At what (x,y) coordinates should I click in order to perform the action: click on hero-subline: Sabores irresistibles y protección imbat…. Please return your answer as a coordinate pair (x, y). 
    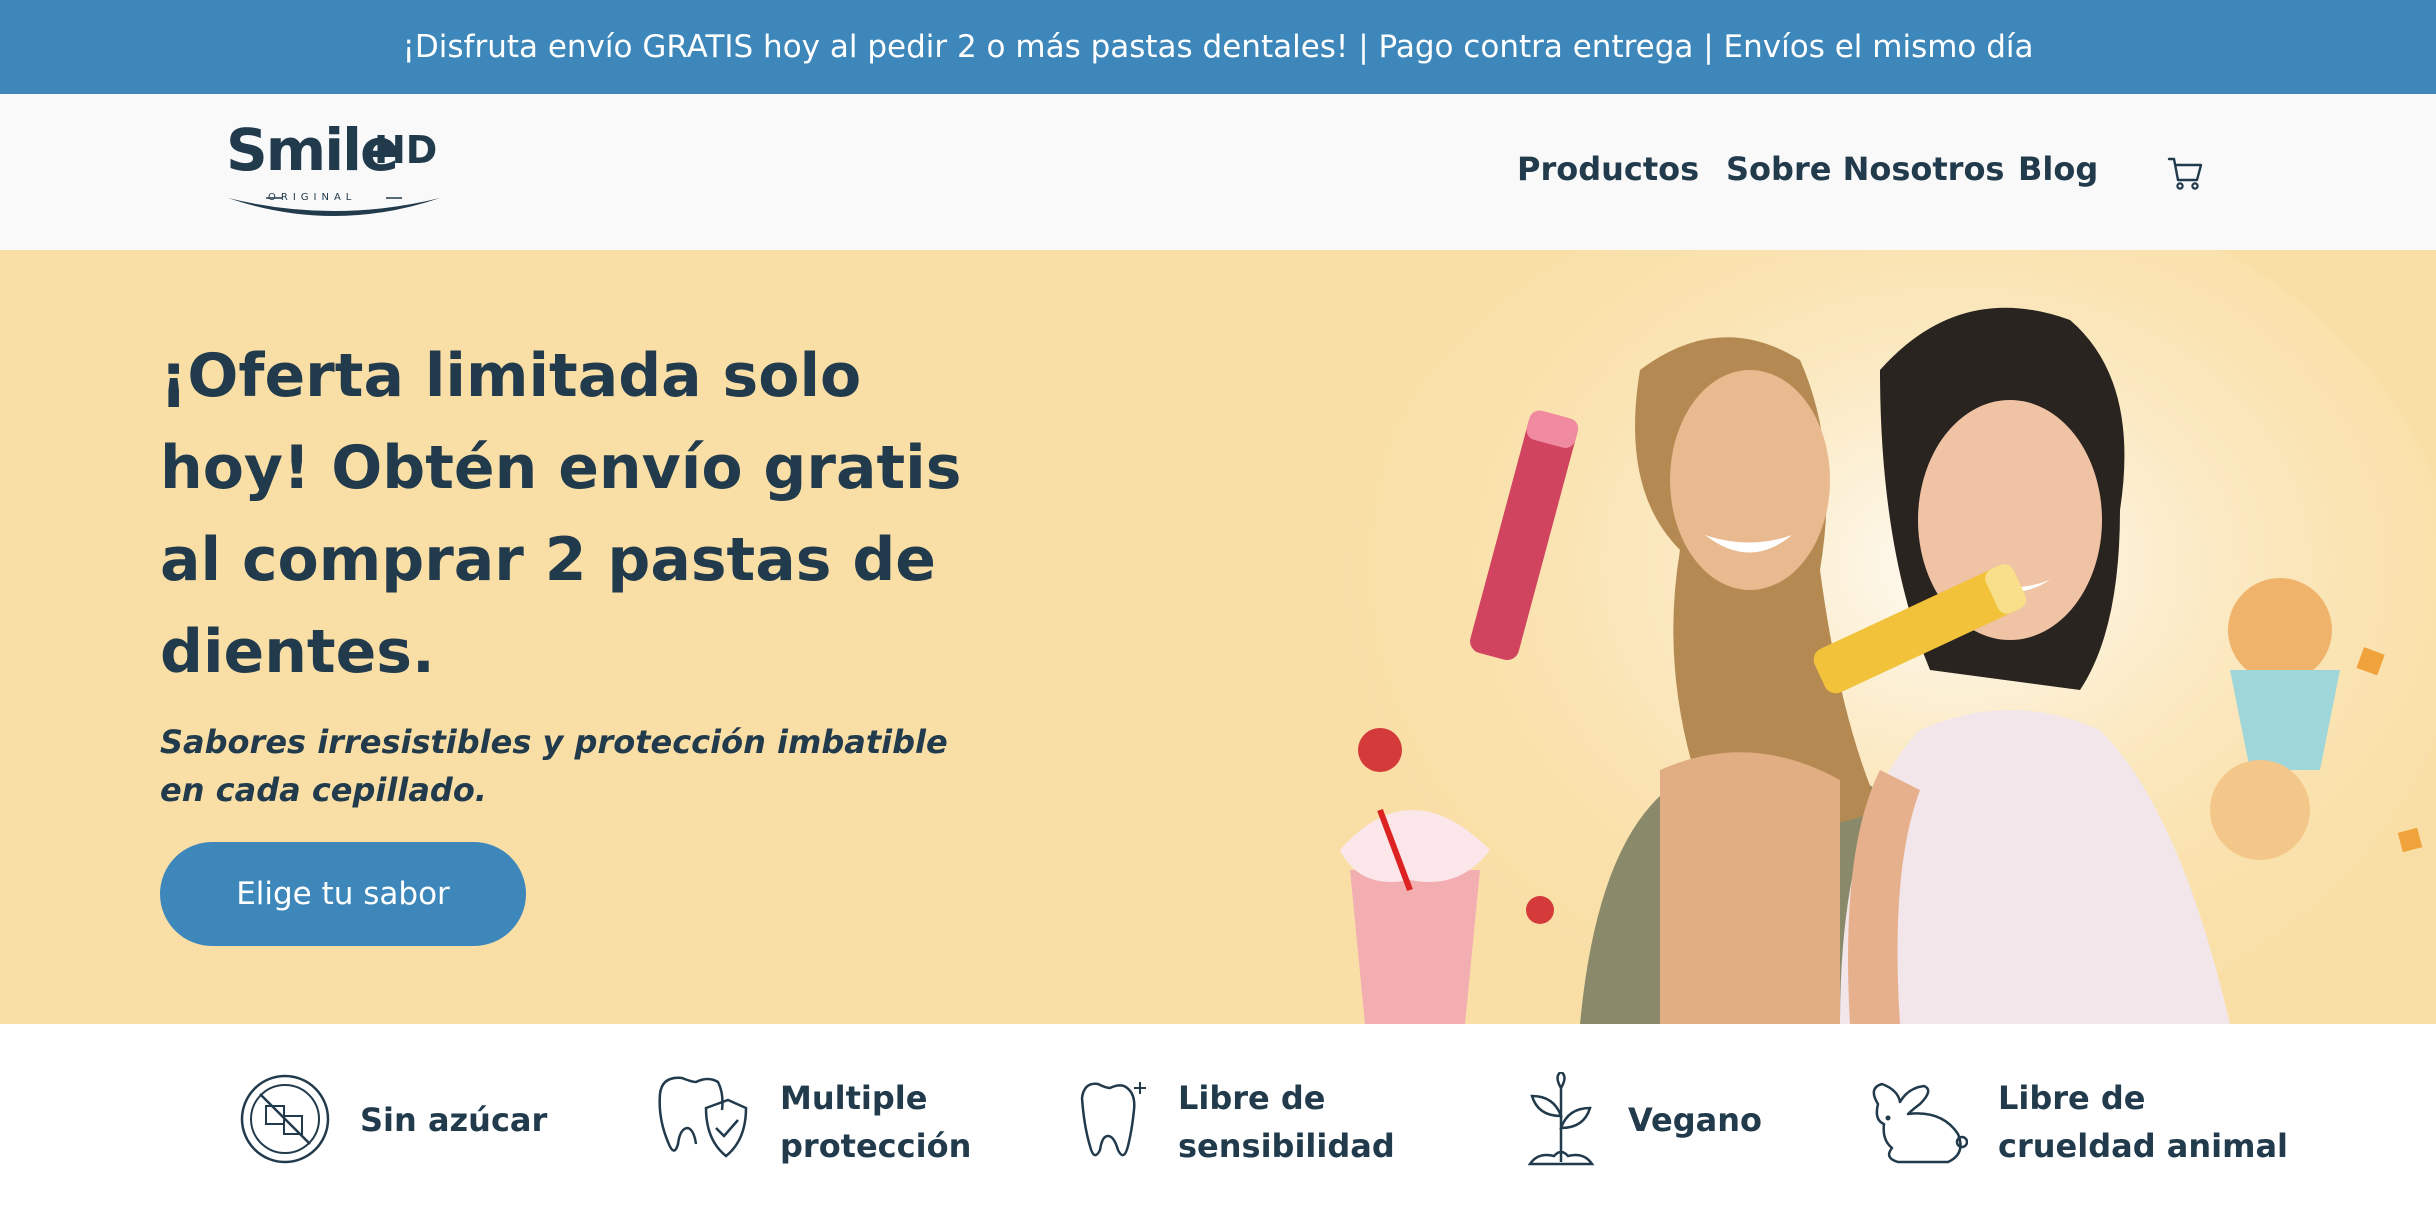
    Looking at the image, I should click on (554, 766).